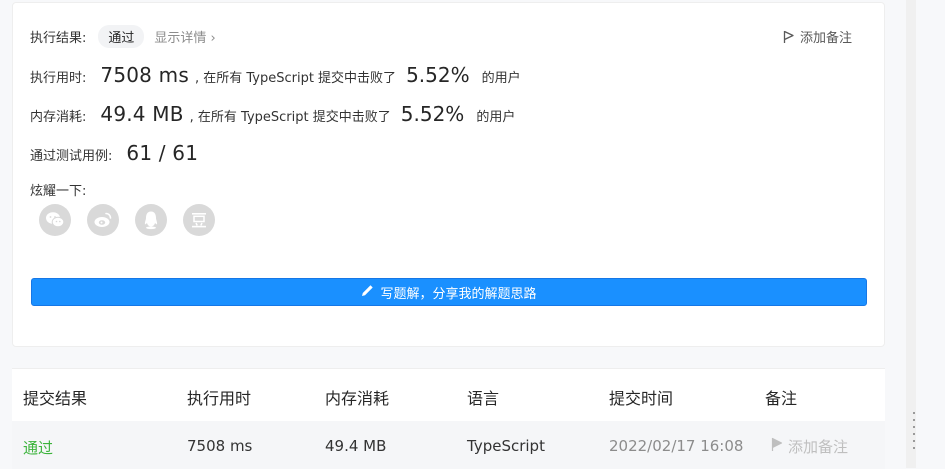 Image resolution: width=945 pixels, height=469 pixels. Describe the element at coordinates (184, 36) in the screenshot. I see `show-details-link: 显示详情 ›` at that location.